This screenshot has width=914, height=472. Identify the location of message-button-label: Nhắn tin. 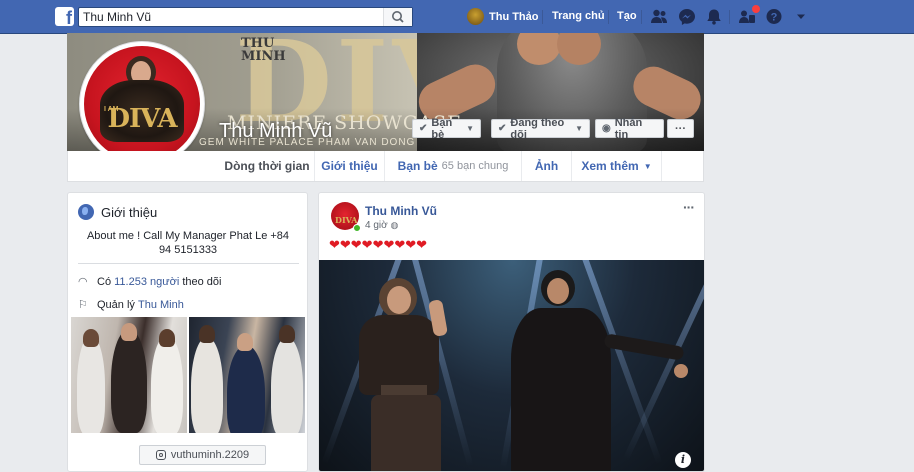
(628, 128).